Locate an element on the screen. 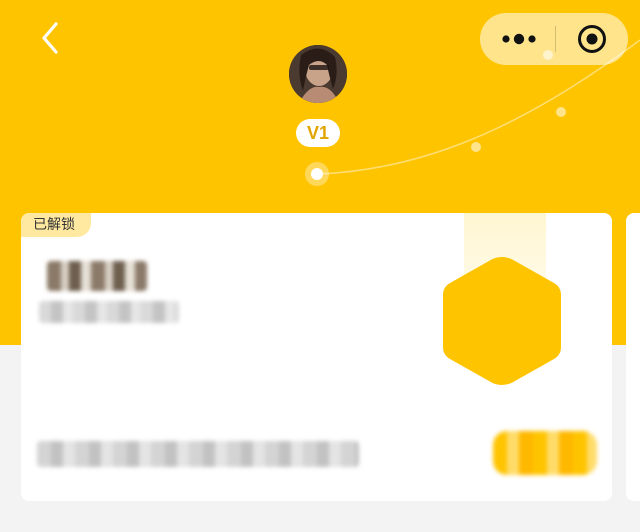 This screenshot has width=640, height=532. hexagon-badge-icon is located at coordinates (502, 321).